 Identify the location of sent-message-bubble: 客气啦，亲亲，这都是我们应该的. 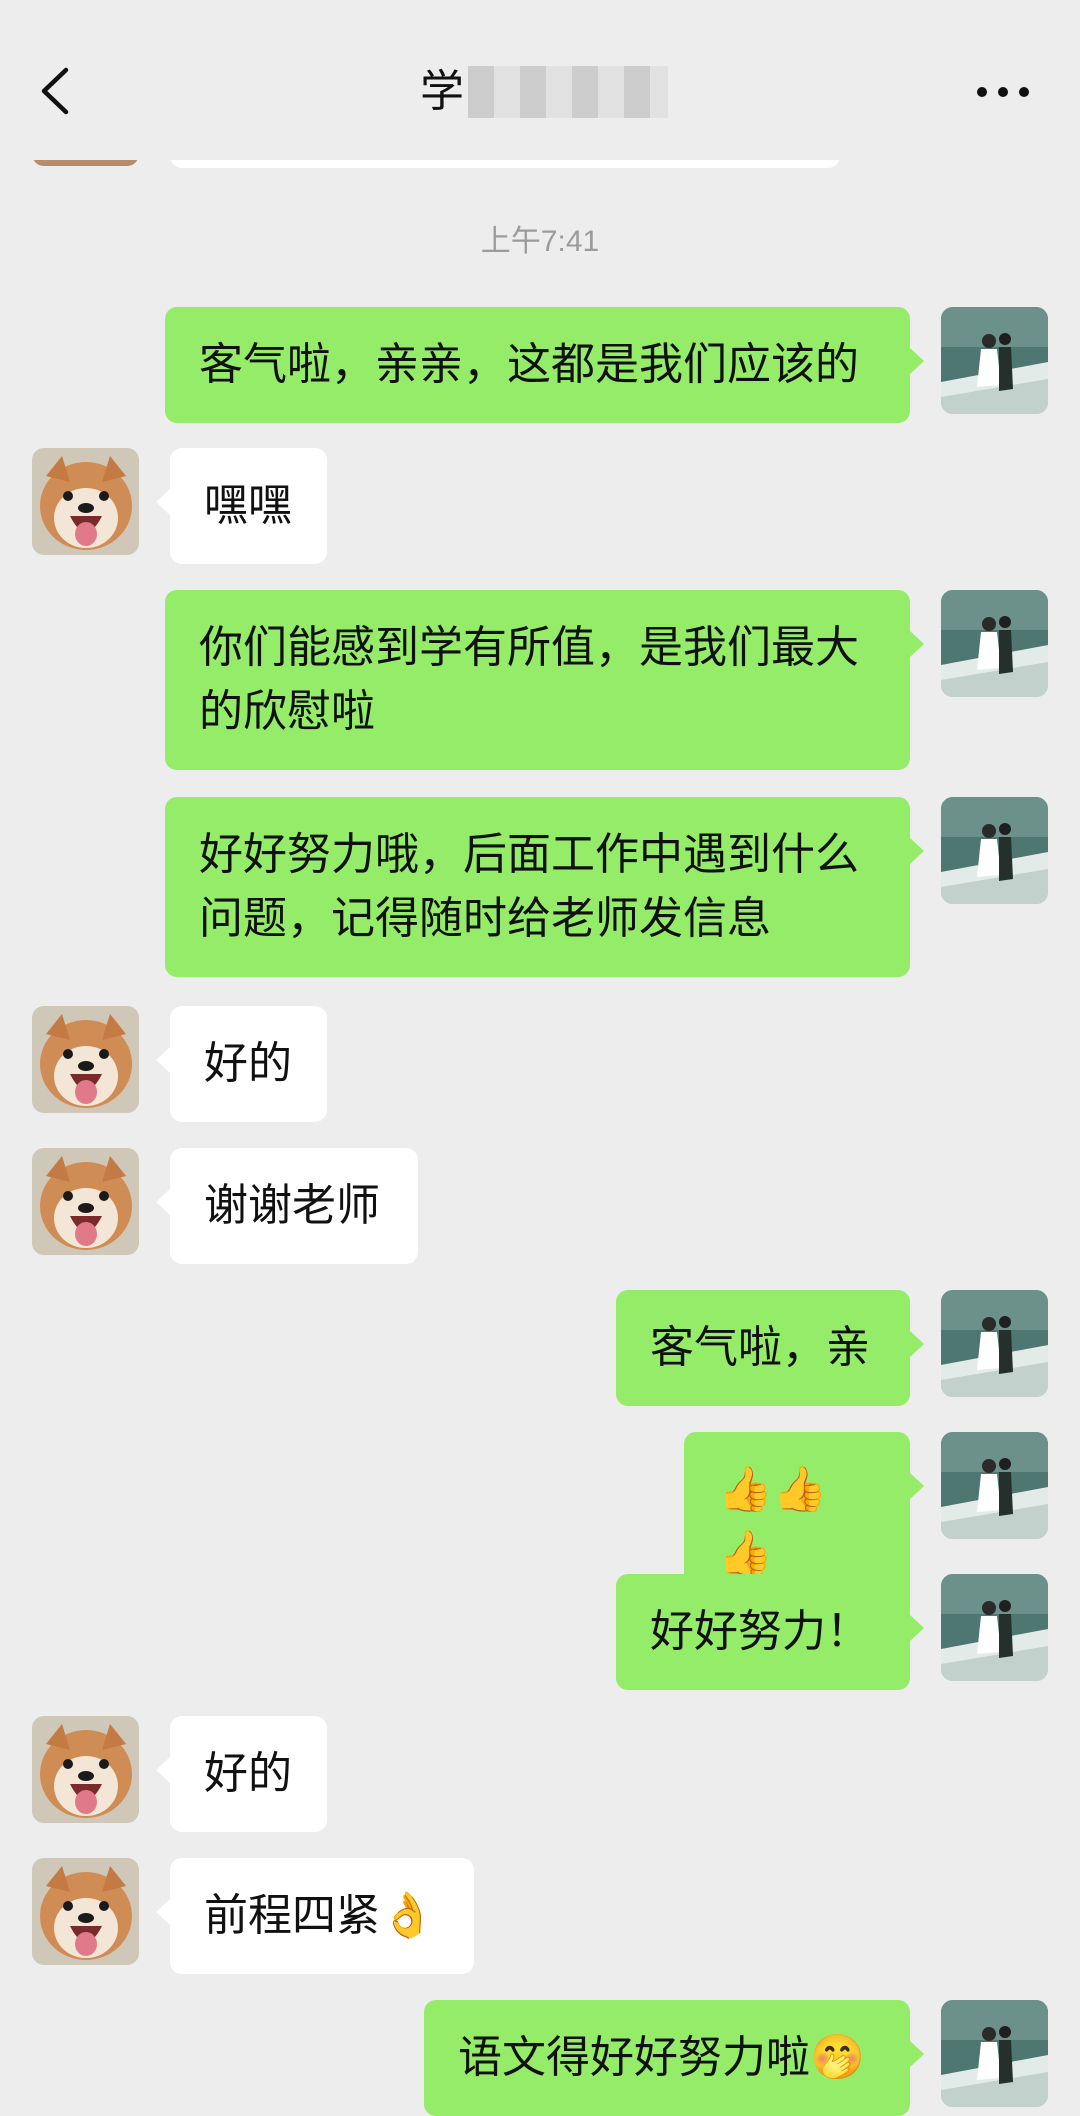
(544, 365).